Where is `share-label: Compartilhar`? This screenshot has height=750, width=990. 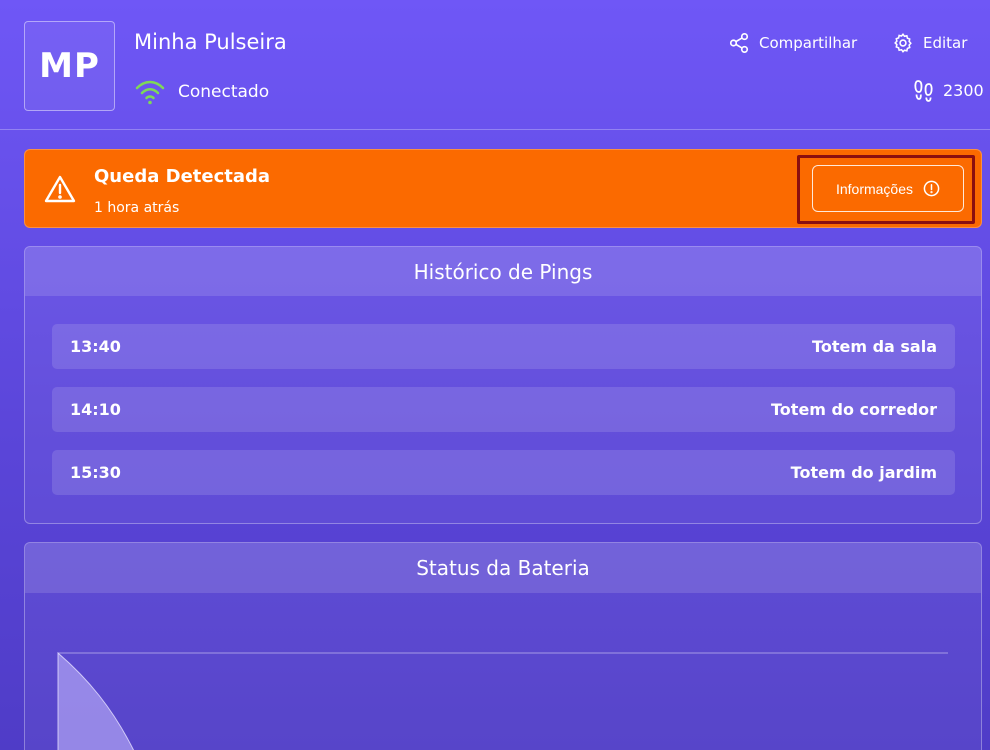 share-label: Compartilhar is located at coordinates (808, 43).